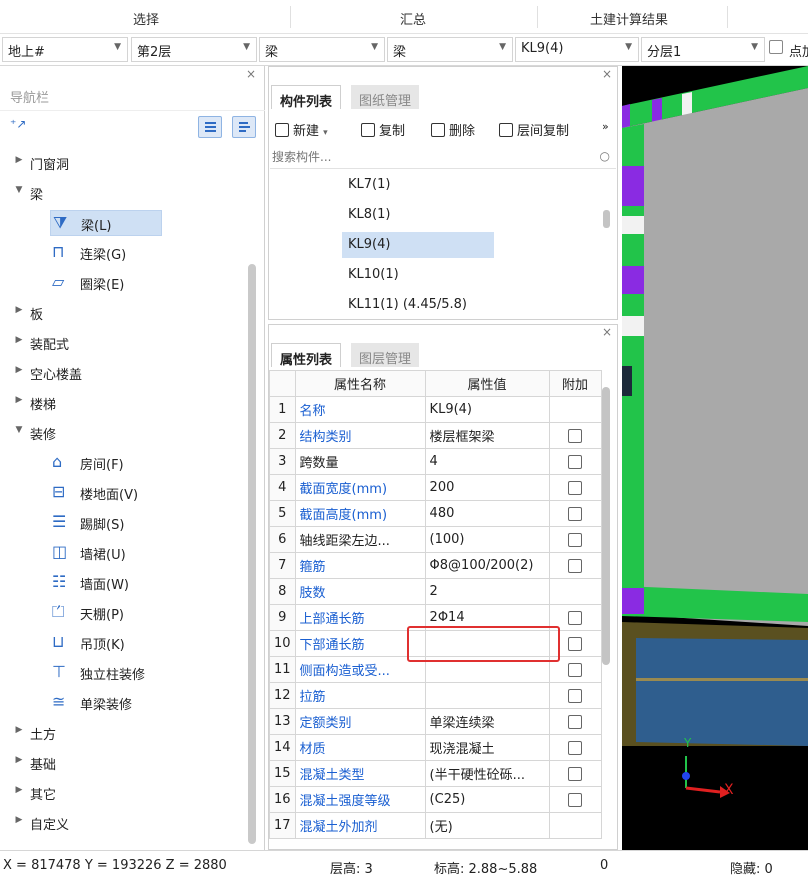  Describe the element at coordinates (140, 673) in the screenshot. I see `nav-item-17: ⊤ 独立柱装修` at that location.